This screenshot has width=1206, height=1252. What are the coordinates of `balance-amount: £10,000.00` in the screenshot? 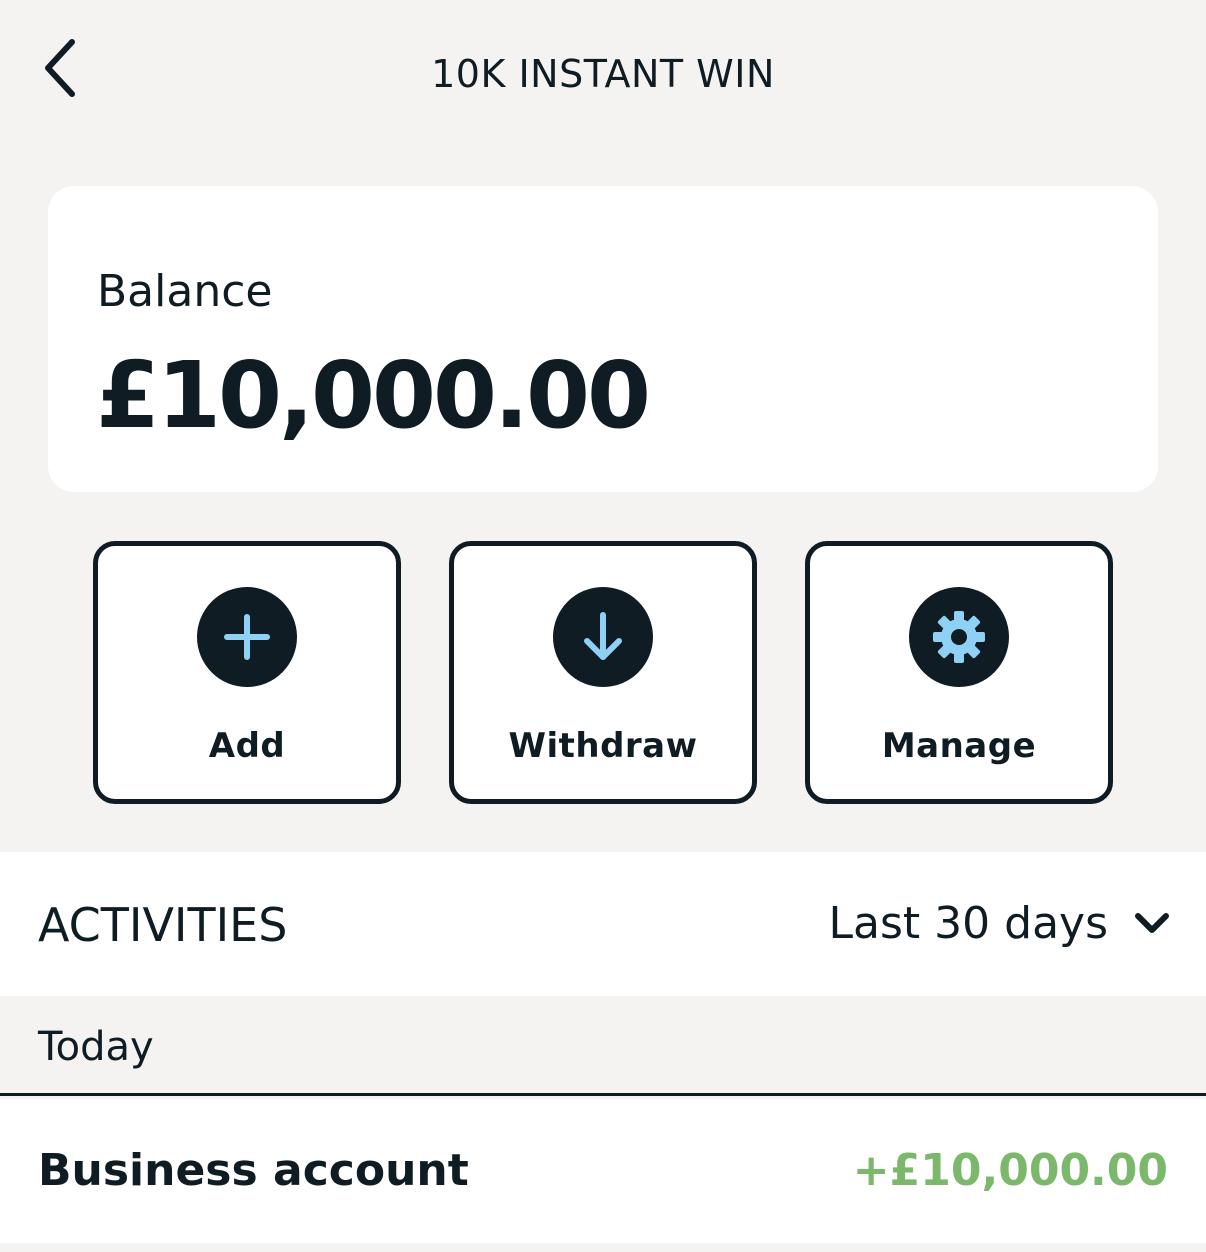 It's located at (373, 395).